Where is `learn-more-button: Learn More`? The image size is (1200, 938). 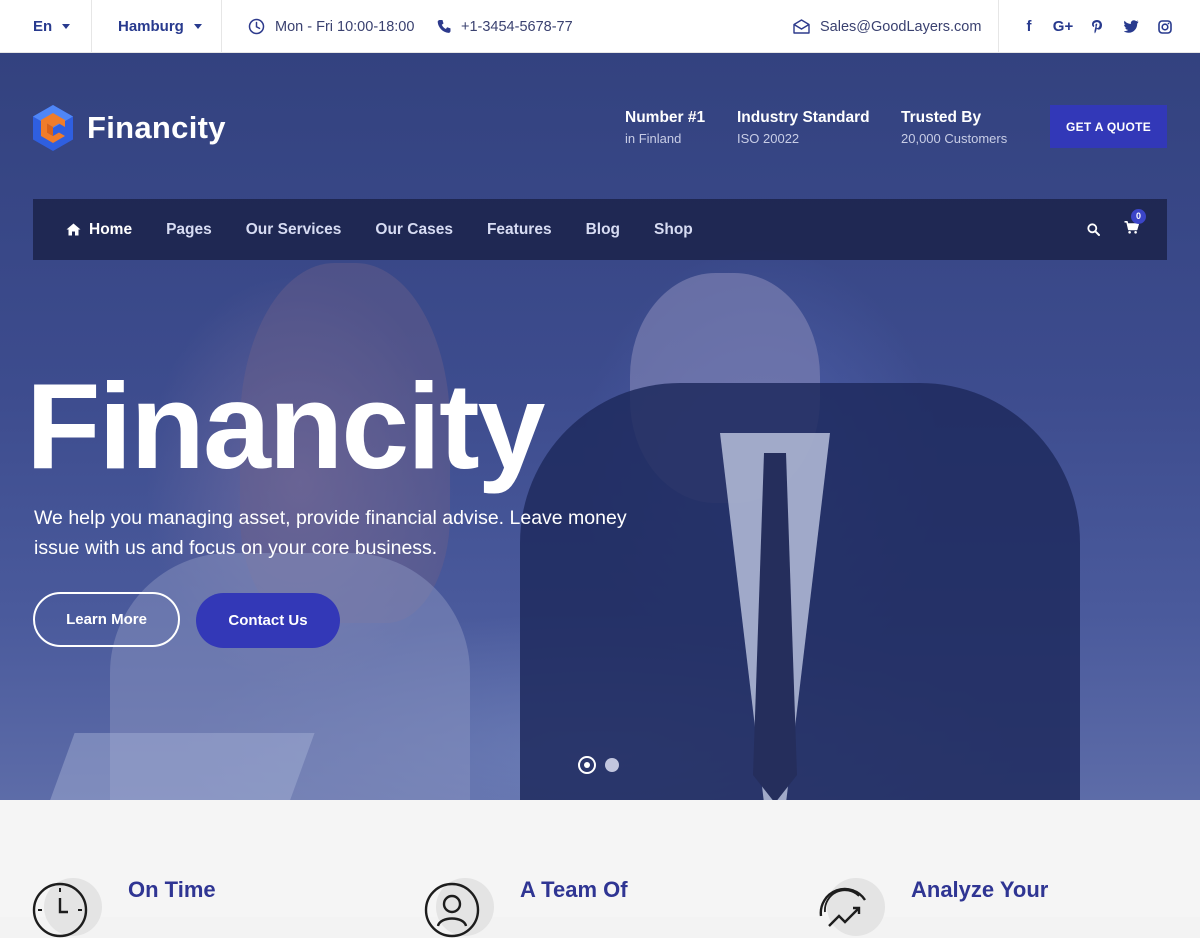 learn-more-button: Learn More is located at coordinates (106, 619).